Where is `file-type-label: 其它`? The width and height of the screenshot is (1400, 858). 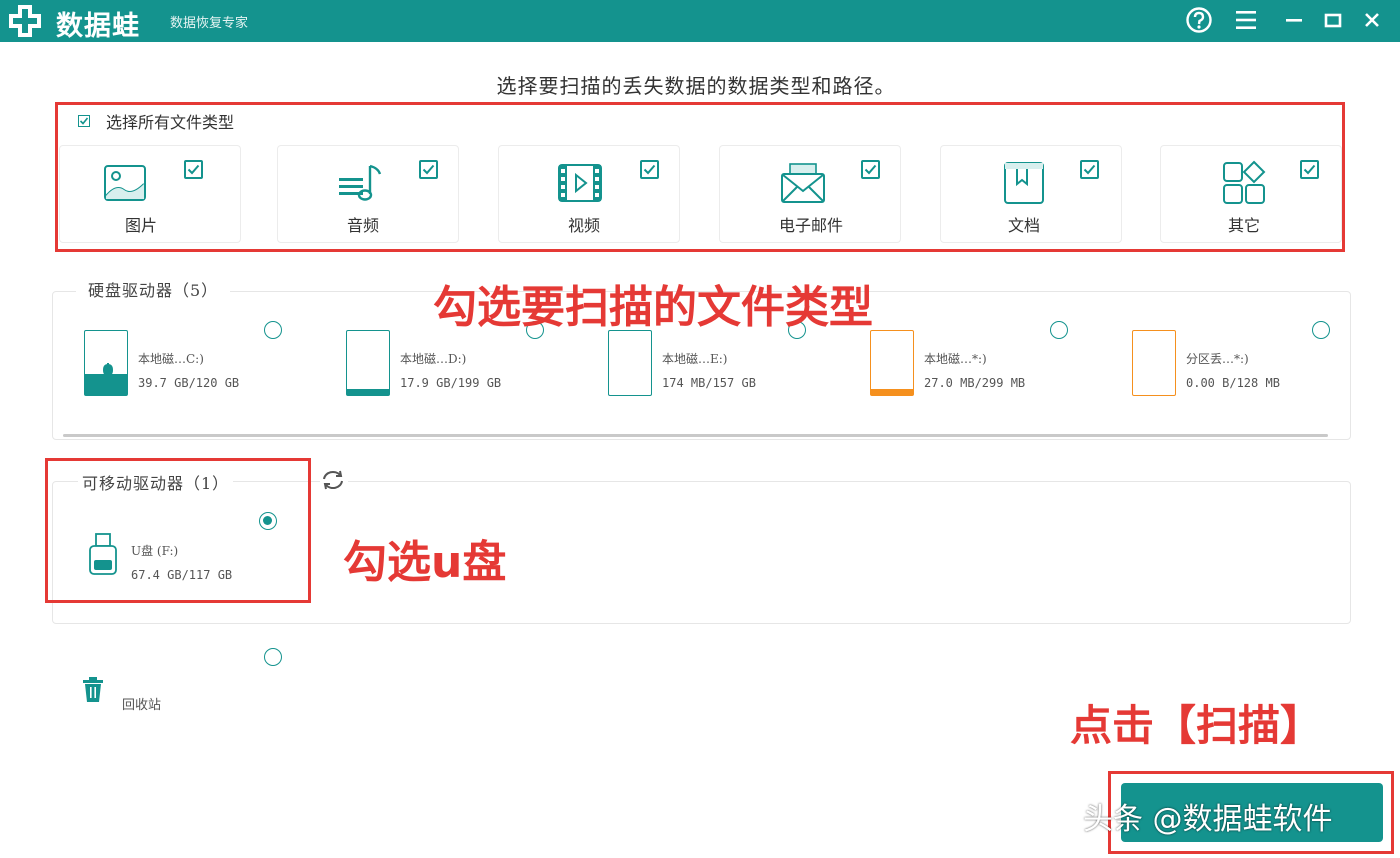 file-type-label: 其它 is located at coordinates (1243, 225).